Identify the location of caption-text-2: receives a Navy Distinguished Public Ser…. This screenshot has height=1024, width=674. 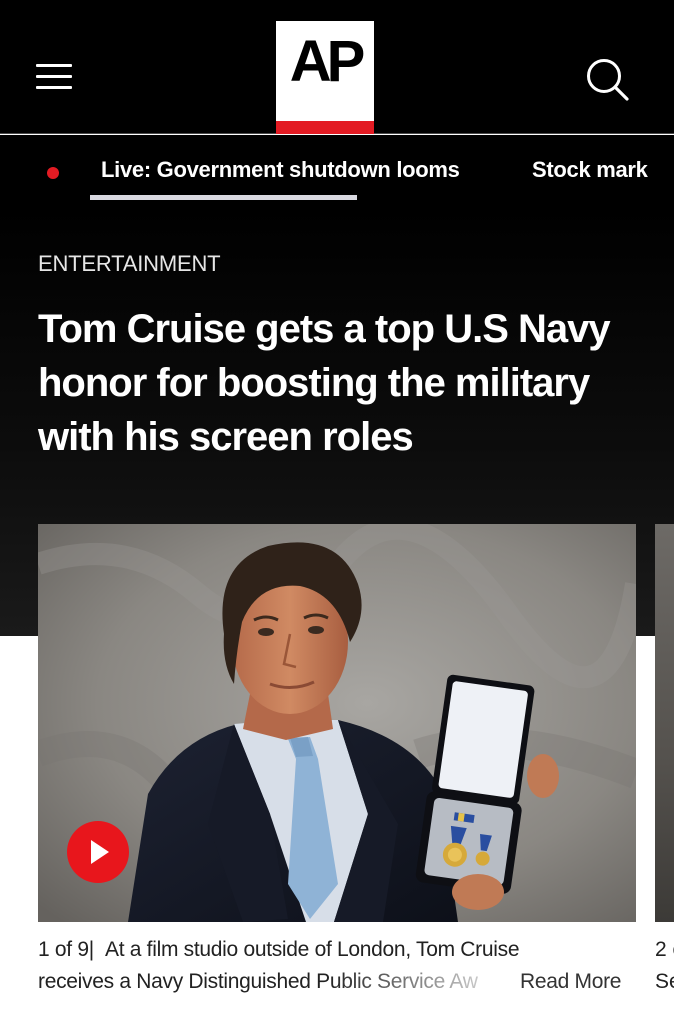
(258, 981).